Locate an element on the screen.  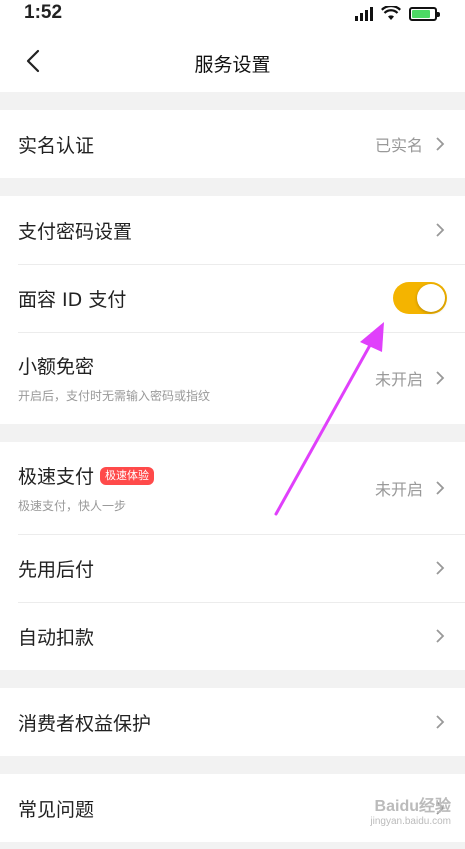
face-id-toggle is located at coordinates (420, 298).